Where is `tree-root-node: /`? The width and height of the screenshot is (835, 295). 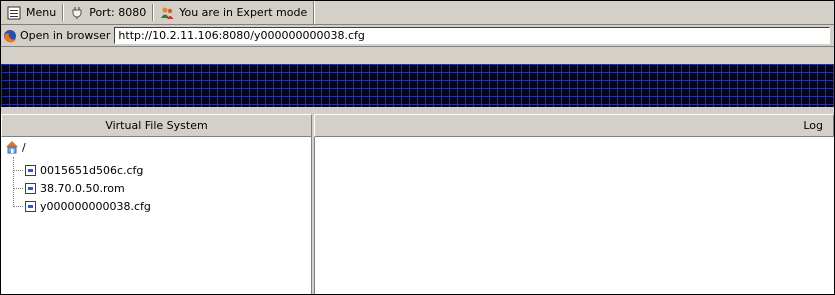
tree-root-node: / is located at coordinates (15, 147).